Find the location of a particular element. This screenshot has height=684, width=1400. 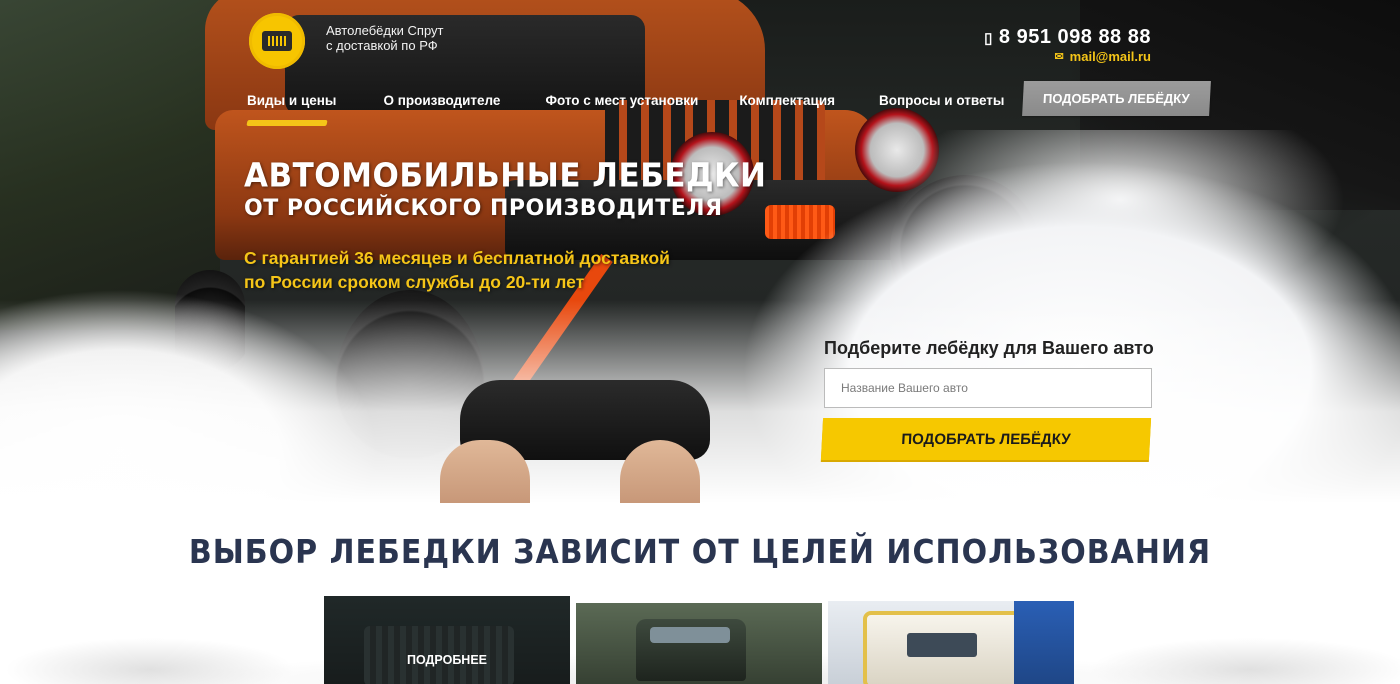

usage-card-winch: ПОДРОБНЕЕ is located at coordinates (447, 640).